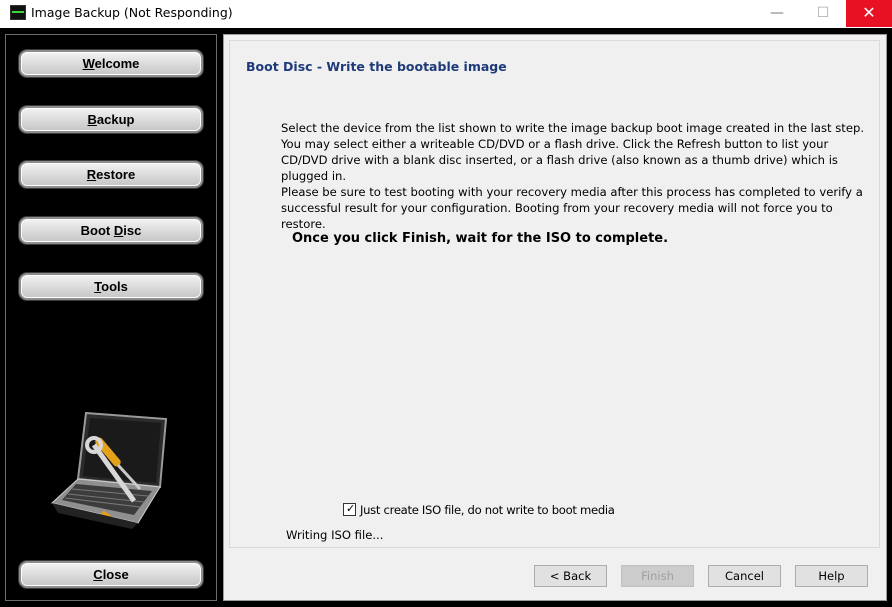 Image resolution: width=892 pixels, height=607 pixels. I want to click on finish-button: Finish, so click(657, 576).